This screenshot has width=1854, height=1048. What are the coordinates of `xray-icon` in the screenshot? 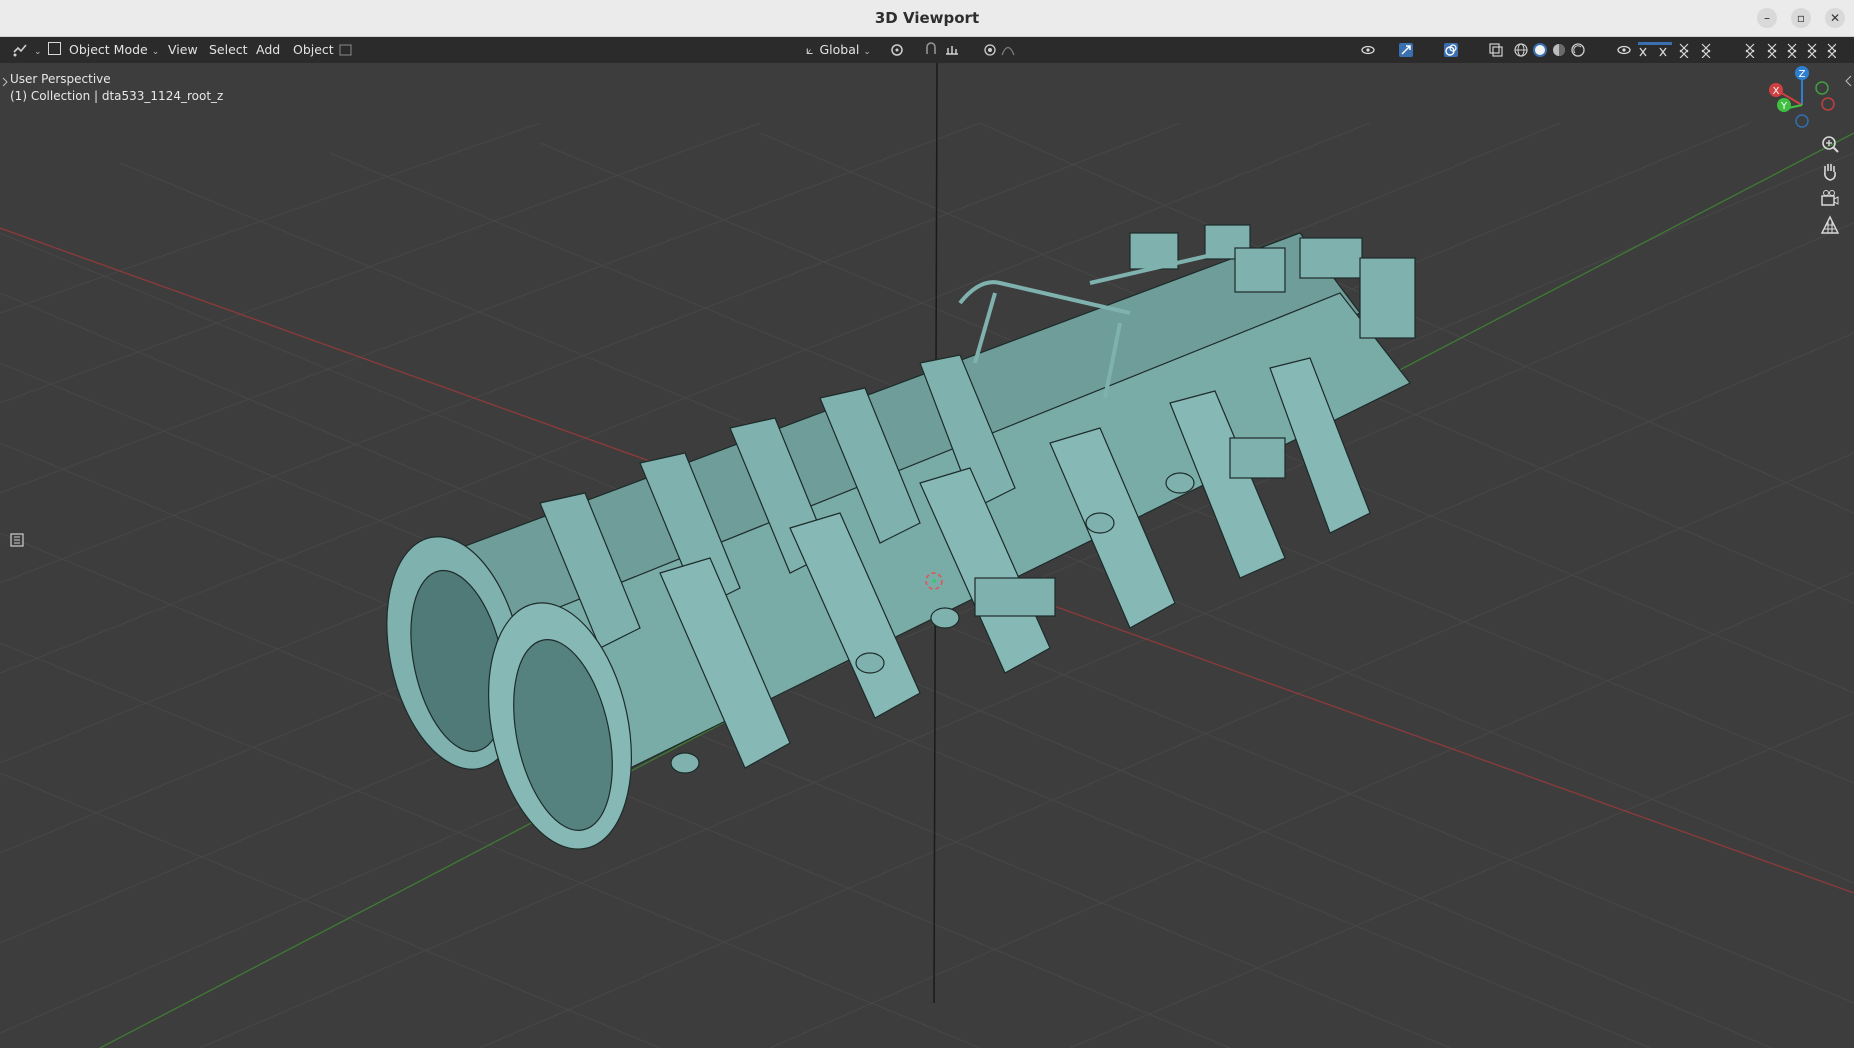 It's located at (1496, 50).